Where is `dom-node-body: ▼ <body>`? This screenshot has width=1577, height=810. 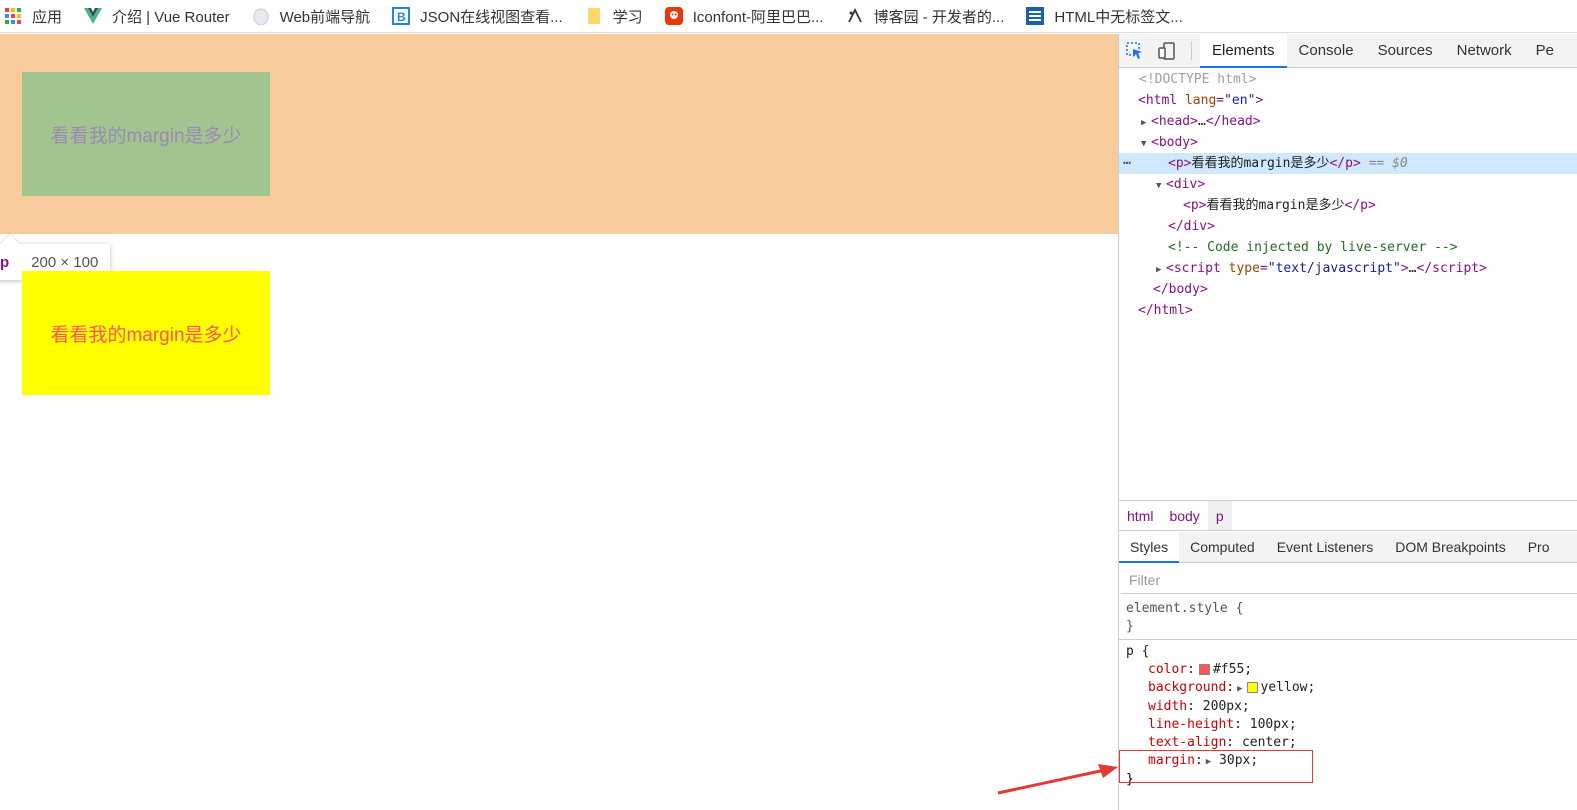
dom-node-body: ▼ <body> is located at coordinates (1348, 142).